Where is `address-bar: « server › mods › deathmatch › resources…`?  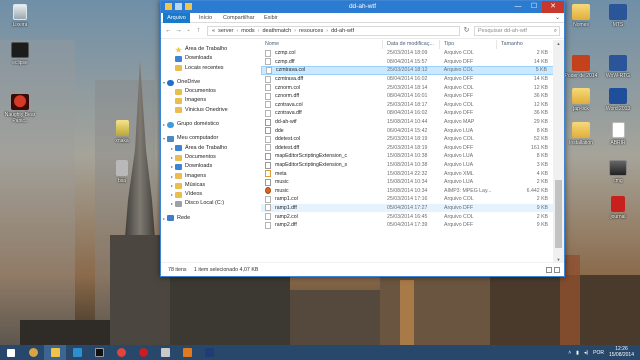 address-bar: « server › mods › deathmatch › resources… is located at coordinates (333, 31).